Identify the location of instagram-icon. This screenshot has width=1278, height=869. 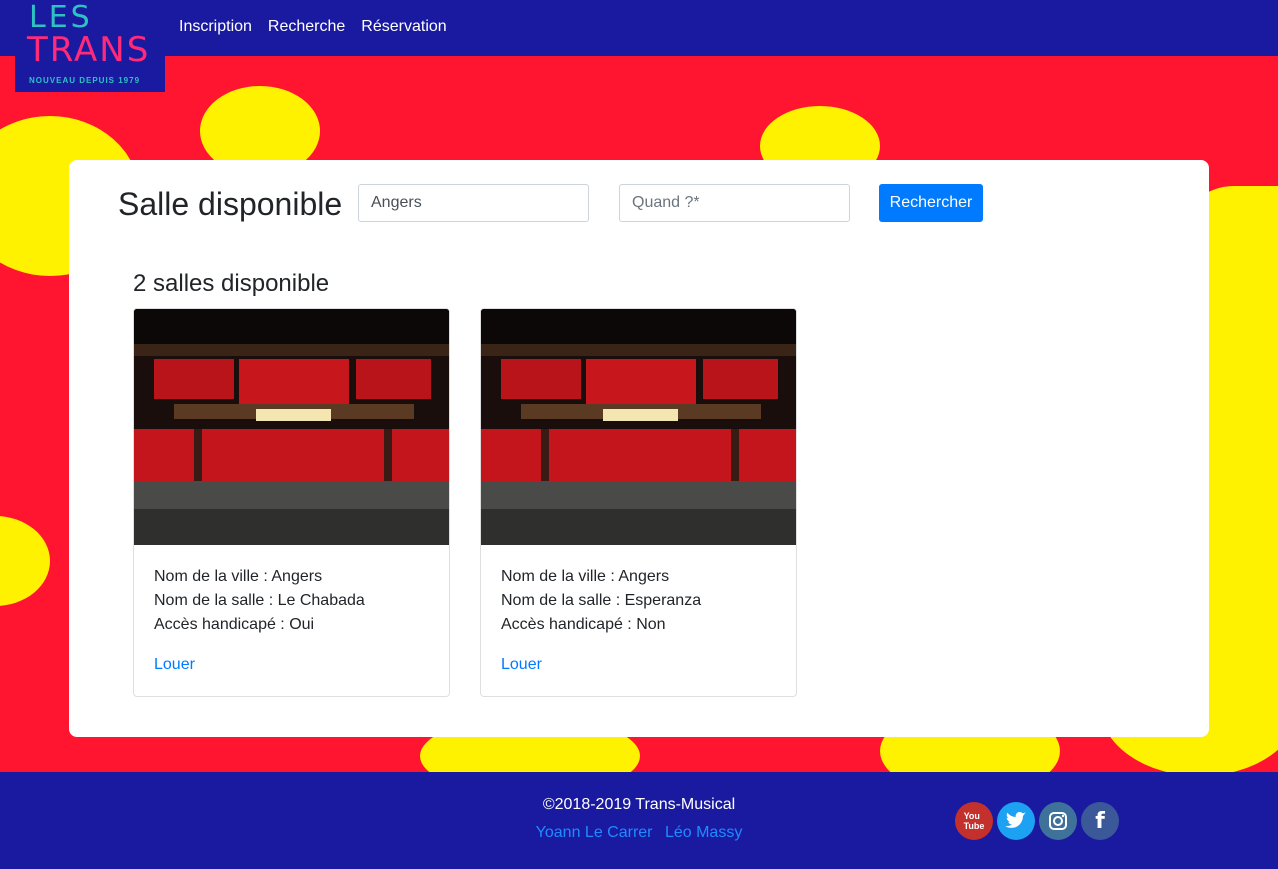
(1058, 821).